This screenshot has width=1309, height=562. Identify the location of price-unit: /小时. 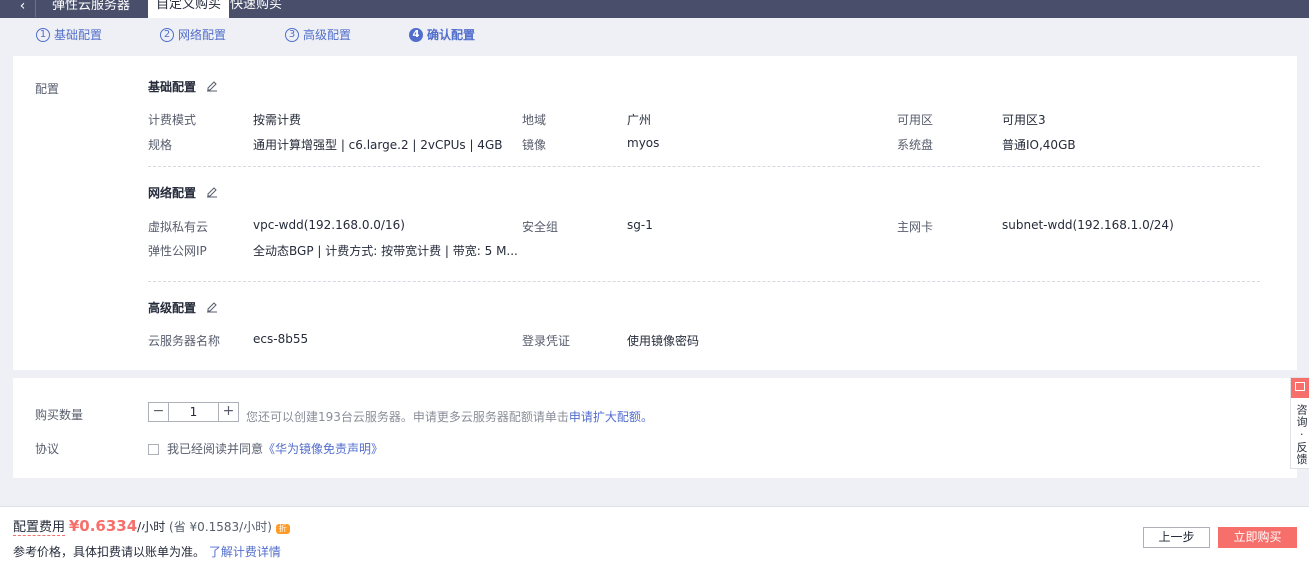
(151, 527).